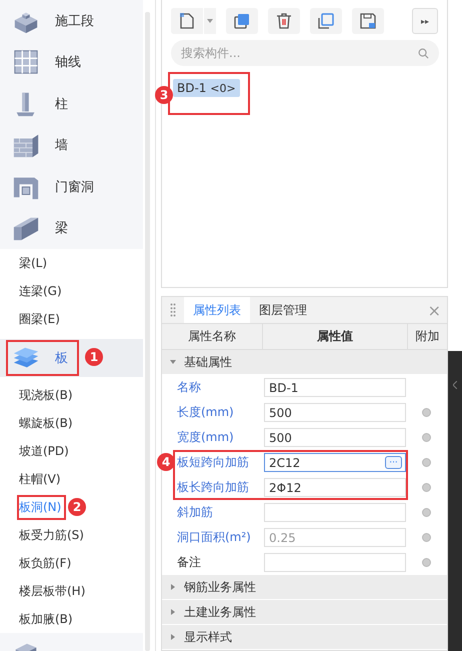  I want to click on category-item: 柱, so click(61, 103).